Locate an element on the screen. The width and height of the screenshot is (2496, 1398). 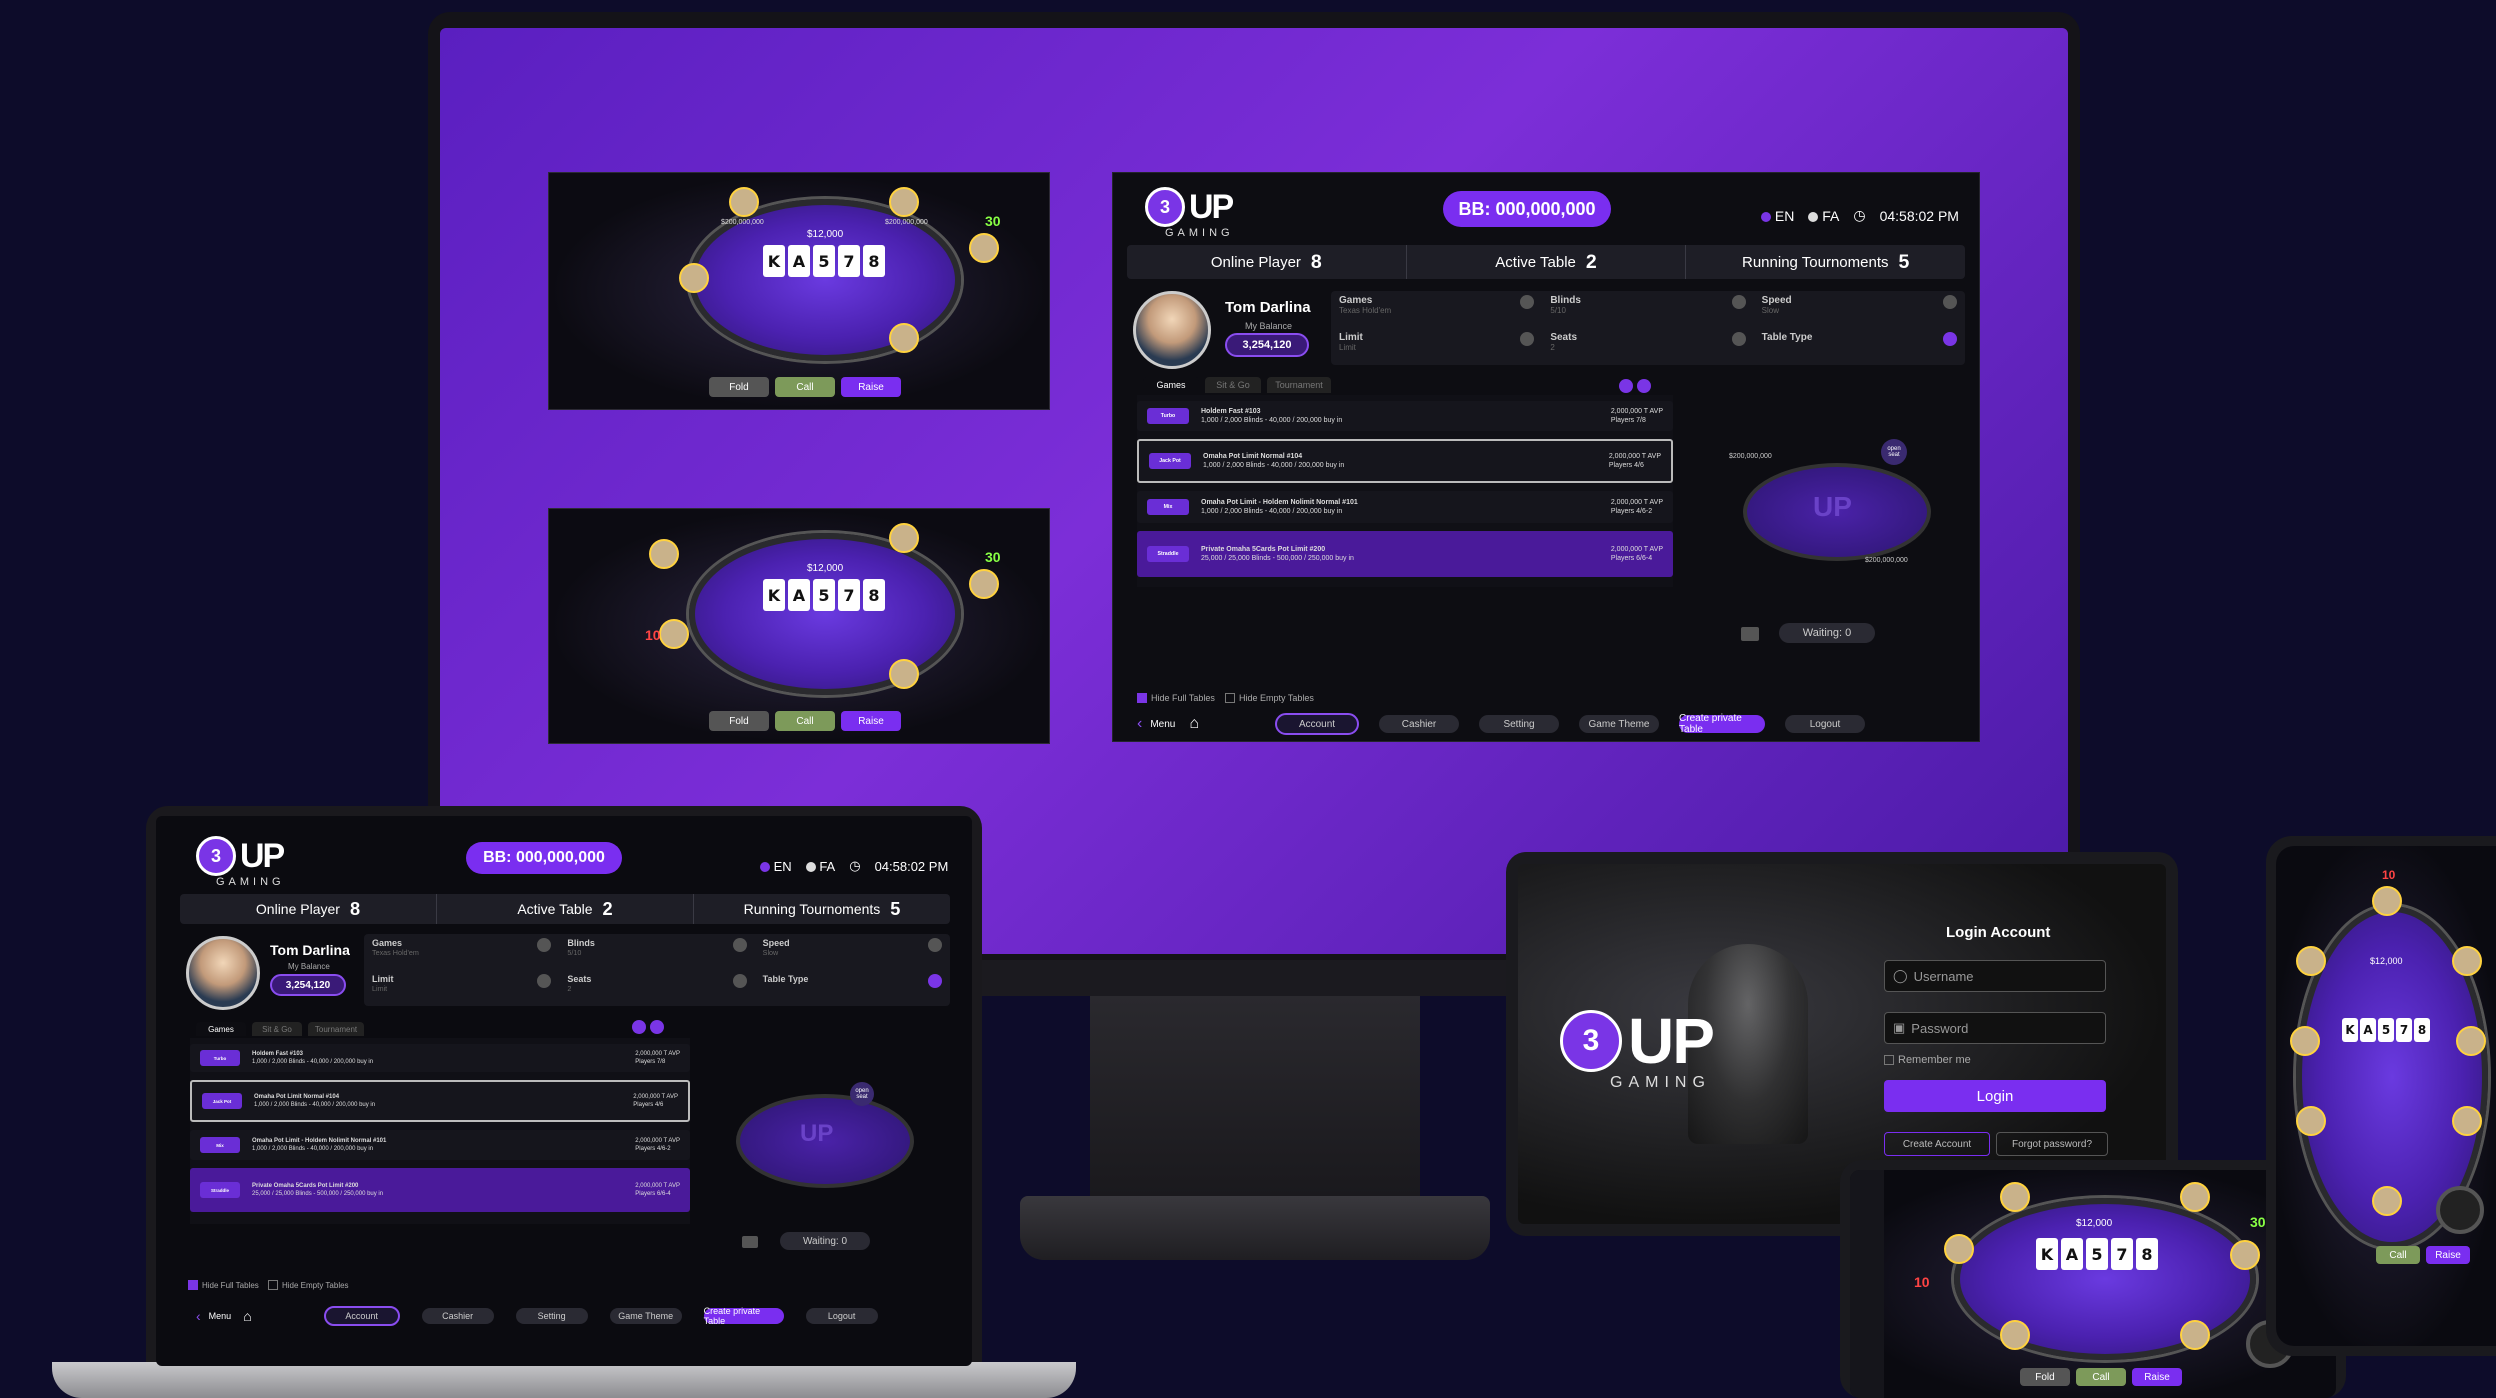
login-button: Login is located at coordinates (1995, 1096).